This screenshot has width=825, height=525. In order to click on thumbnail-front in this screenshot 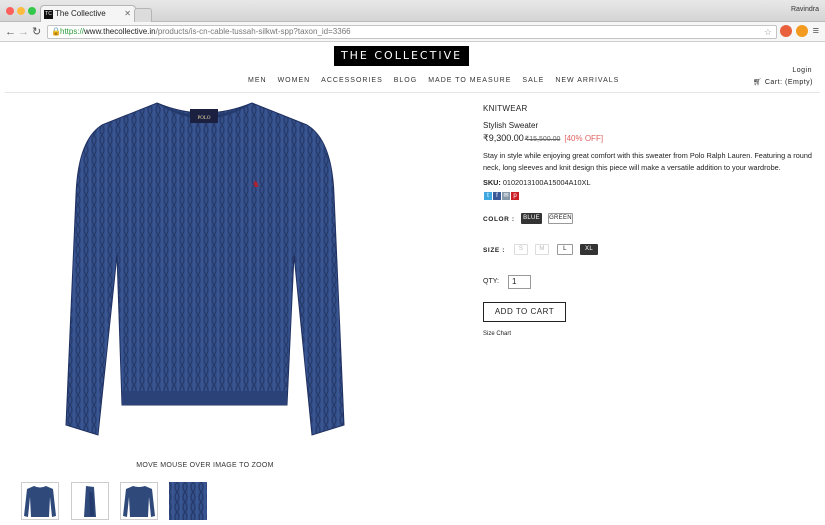, I will do `click(40, 501)`.